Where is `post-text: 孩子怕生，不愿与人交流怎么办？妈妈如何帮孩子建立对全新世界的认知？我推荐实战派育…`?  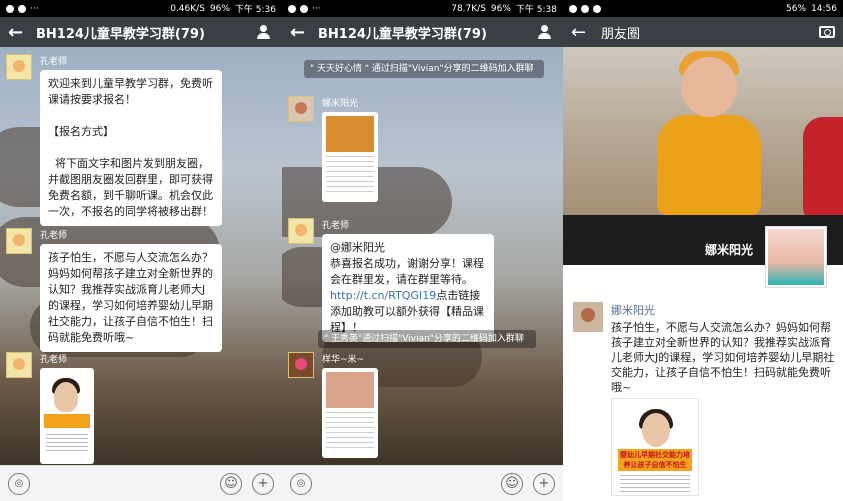 post-text: 孩子怕生，不愿与人交流怎么办？妈妈如何帮孩子建立对全新世界的认知？我推荐实战派育… is located at coordinates (723, 357).